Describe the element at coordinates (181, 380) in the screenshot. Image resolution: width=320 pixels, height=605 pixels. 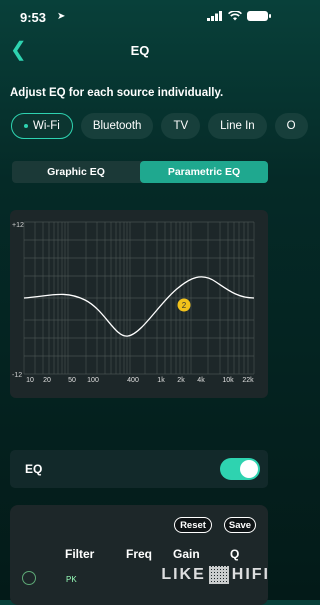
I see `x-tick-label: 2k` at that location.